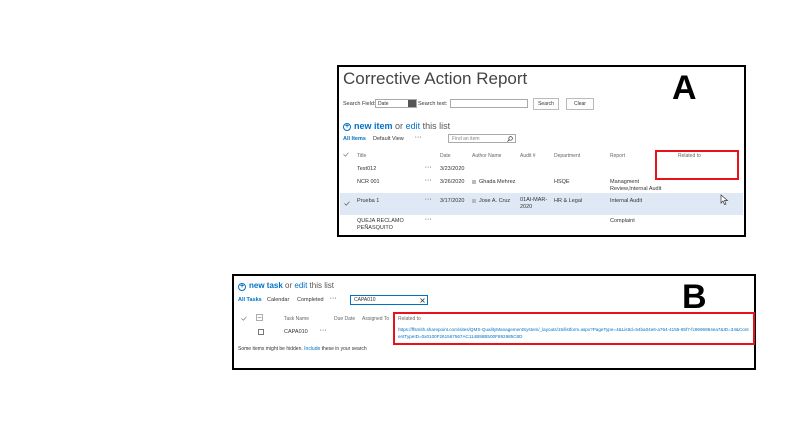  Describe the element at coordinates (724, 199) in the screenshot. I see `mouse-cursor-icon` at that location.